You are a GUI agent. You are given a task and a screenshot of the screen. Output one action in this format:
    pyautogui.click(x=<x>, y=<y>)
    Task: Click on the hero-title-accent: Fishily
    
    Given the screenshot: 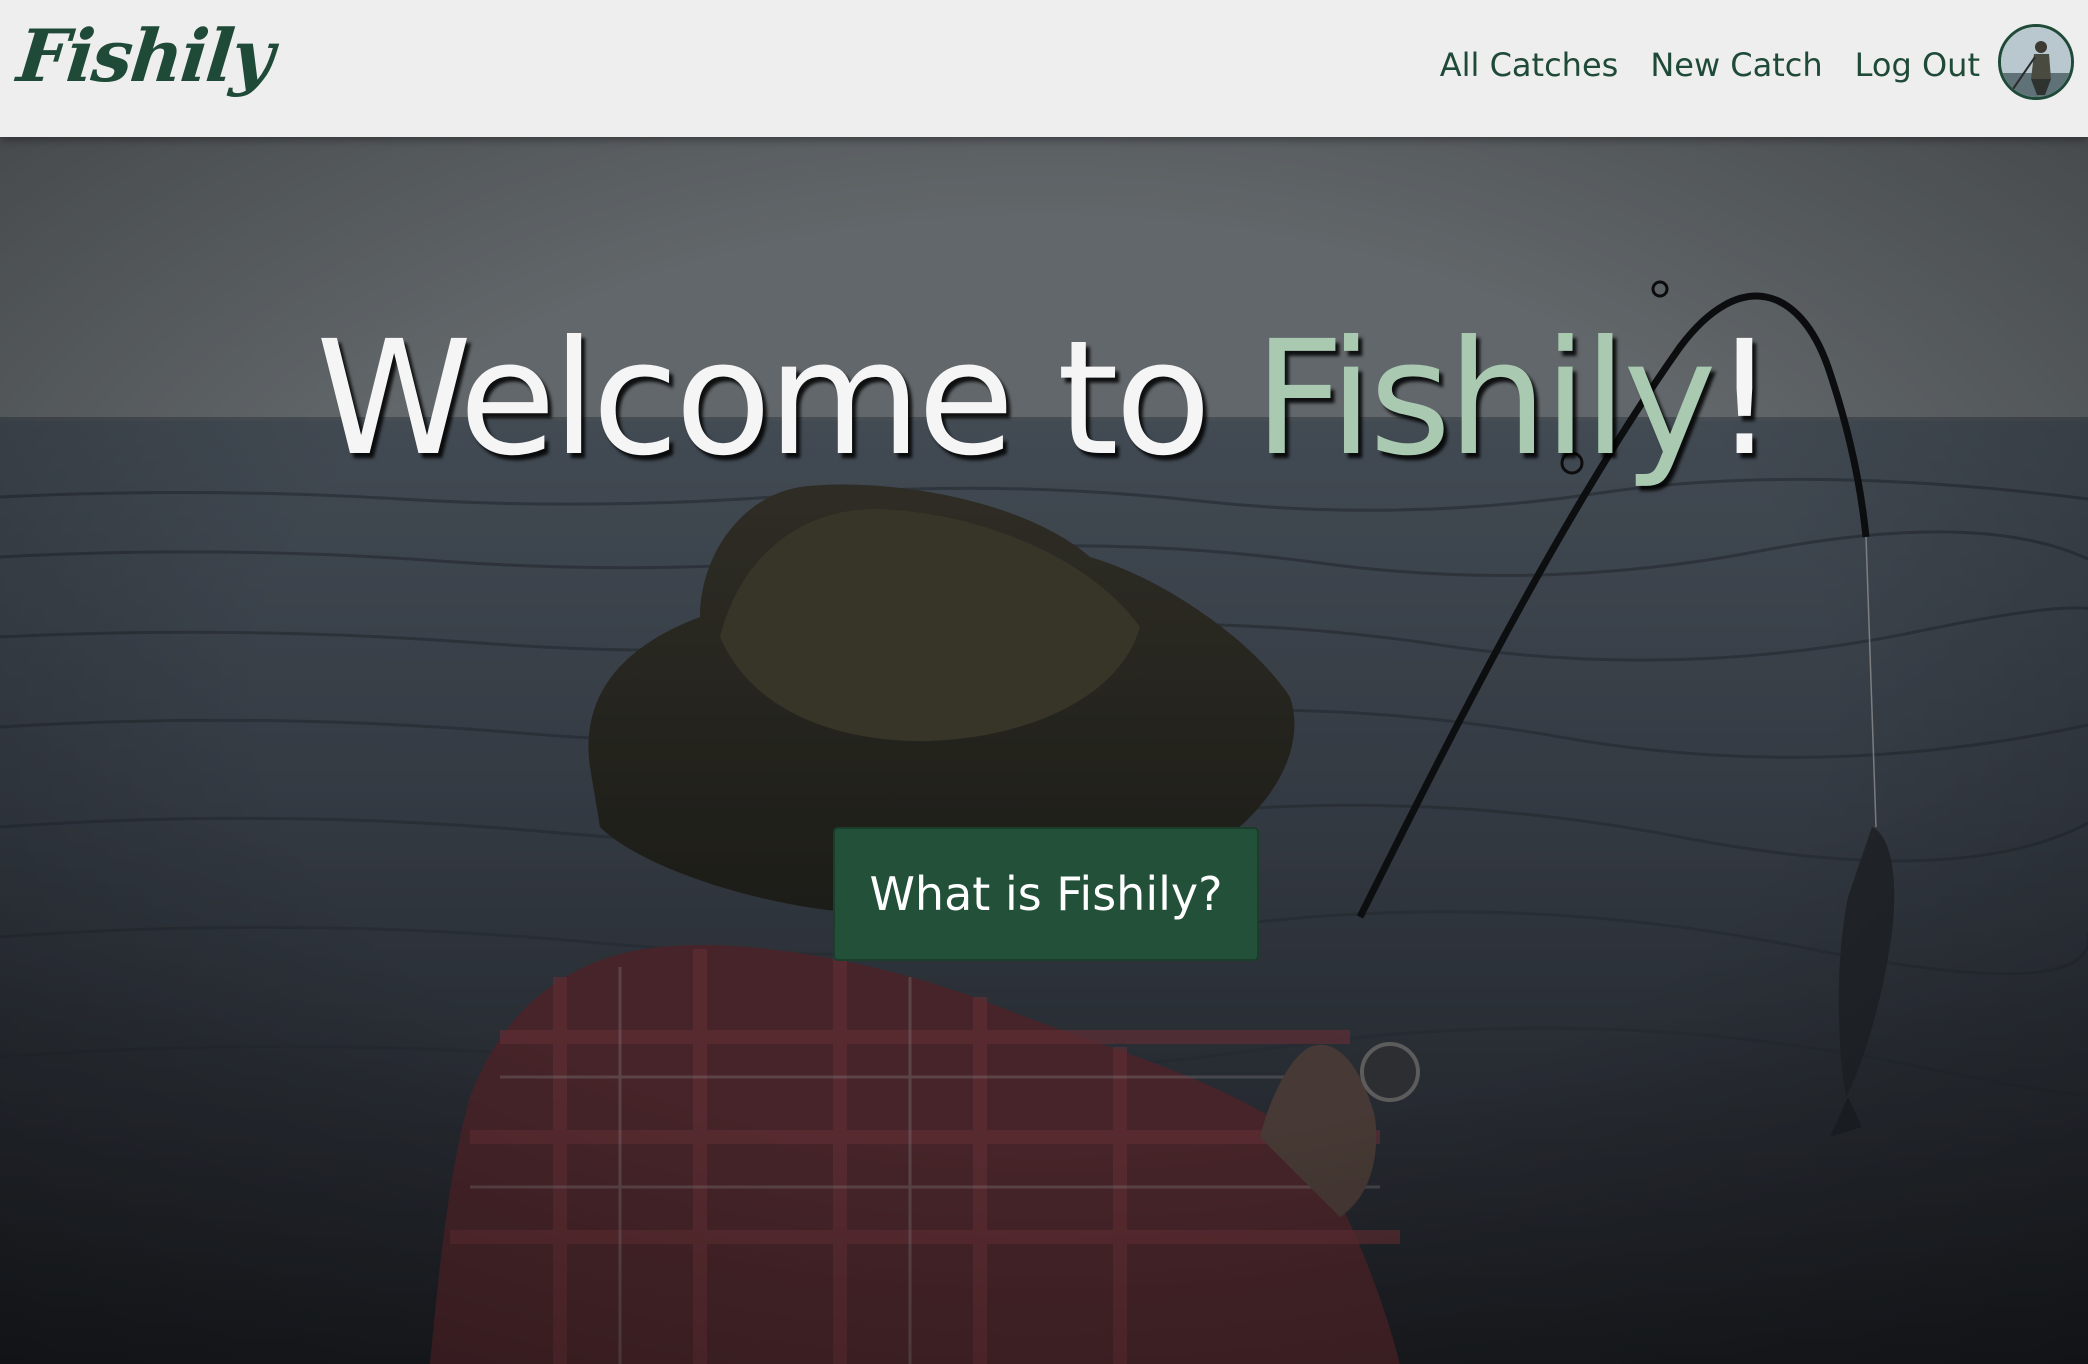 What is the action you would take?
    pyautogui.click(x=1485, y=399)
    